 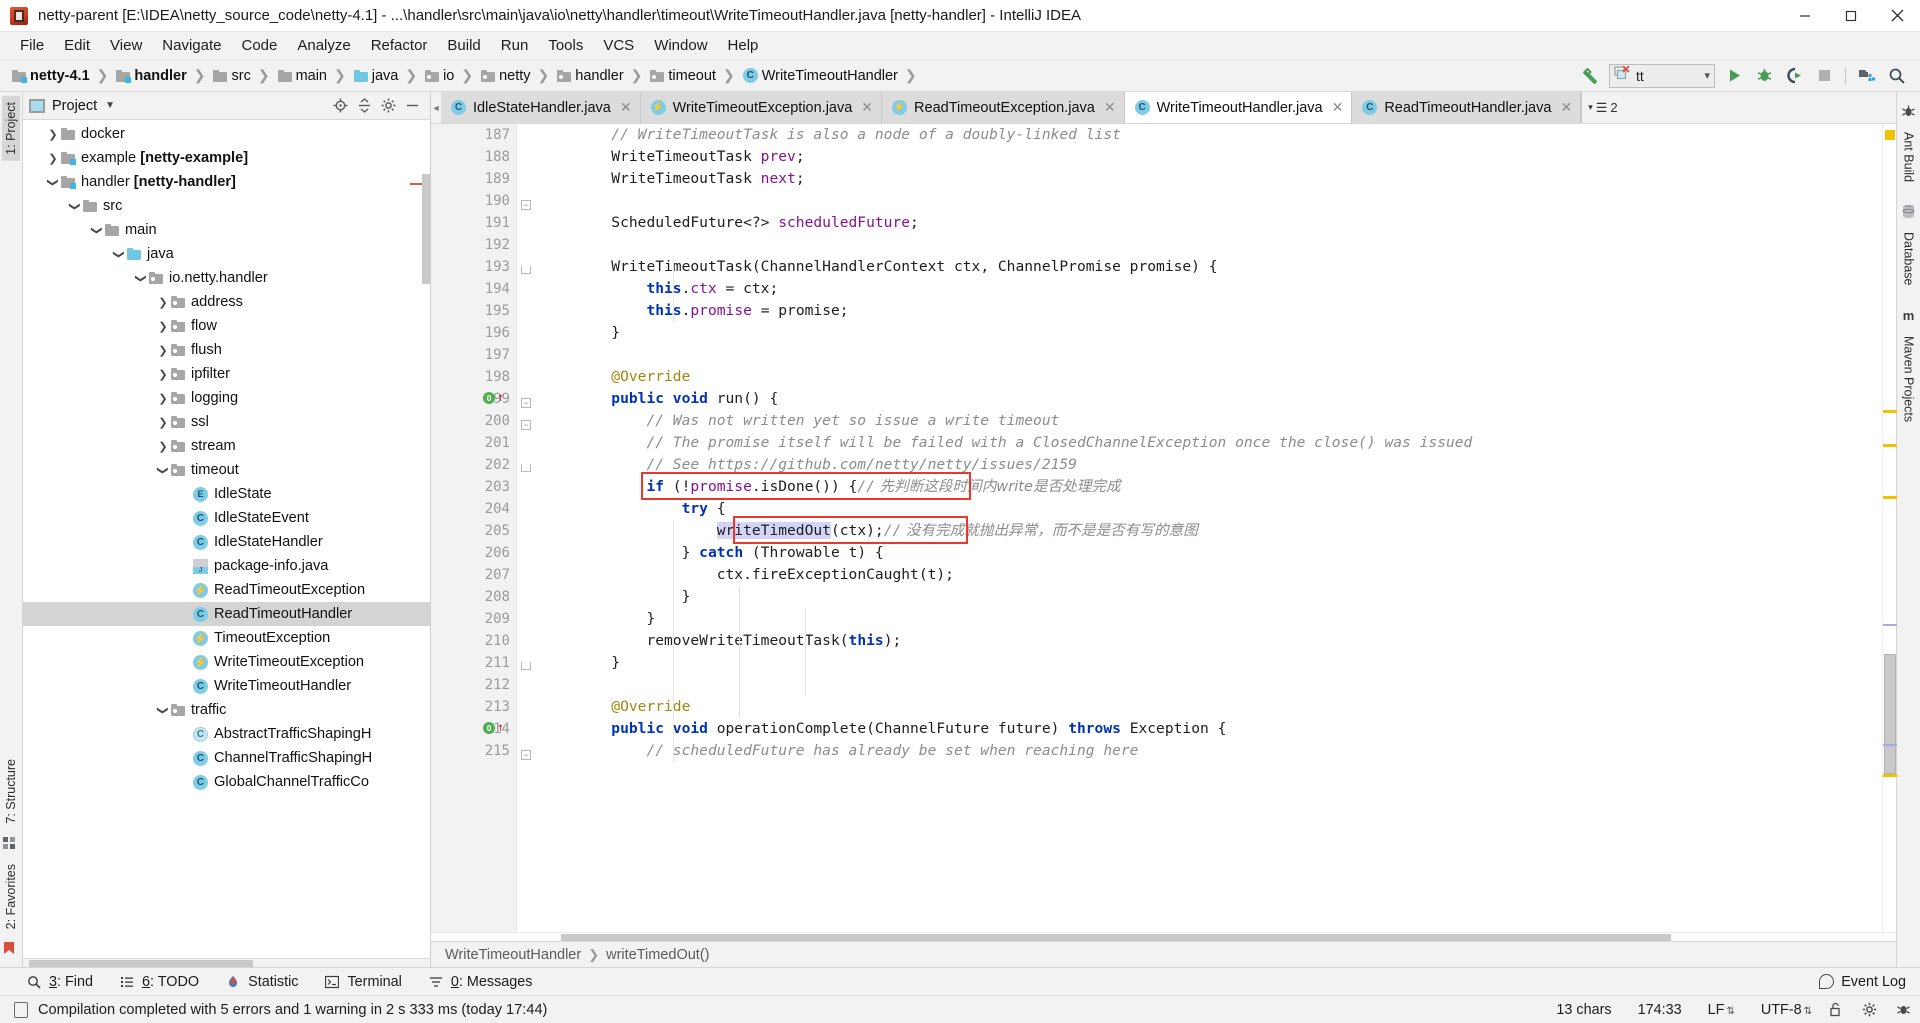 What do you see at coordinates (11, 791) in the screenshot?
I see `sidebar-item-structure: 7: Structure` at bounding box center [11, 791].